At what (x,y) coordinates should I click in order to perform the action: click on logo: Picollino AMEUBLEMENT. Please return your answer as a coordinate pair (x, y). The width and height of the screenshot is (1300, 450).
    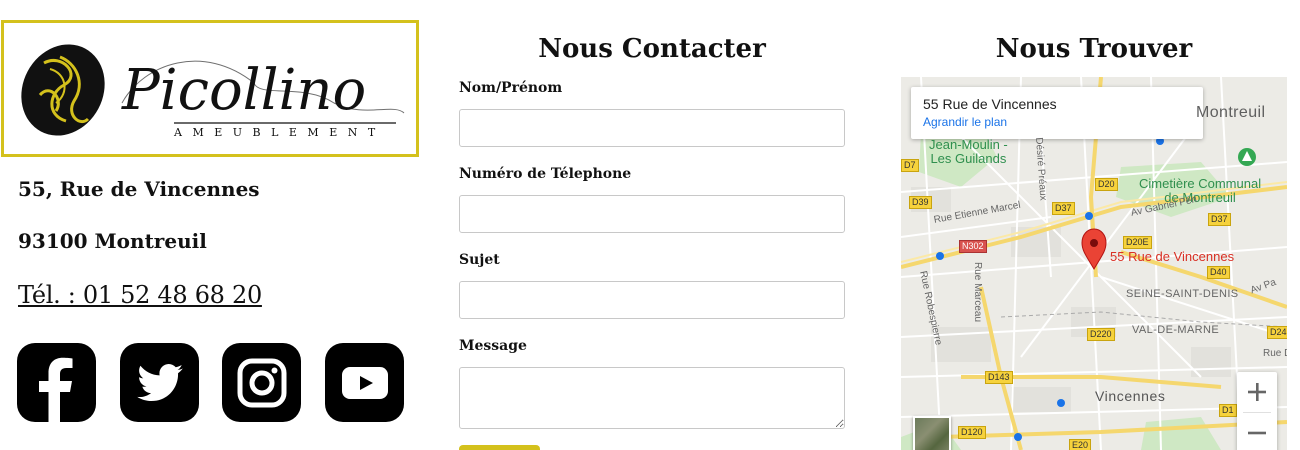
    Looking at the image, I should click on (210, 88).